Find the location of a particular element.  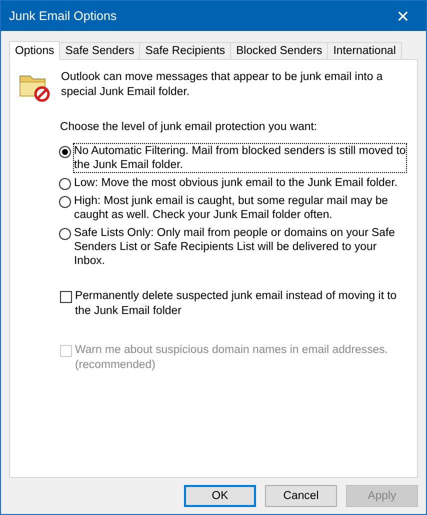

checkbox is located at coordinates (66, 297).